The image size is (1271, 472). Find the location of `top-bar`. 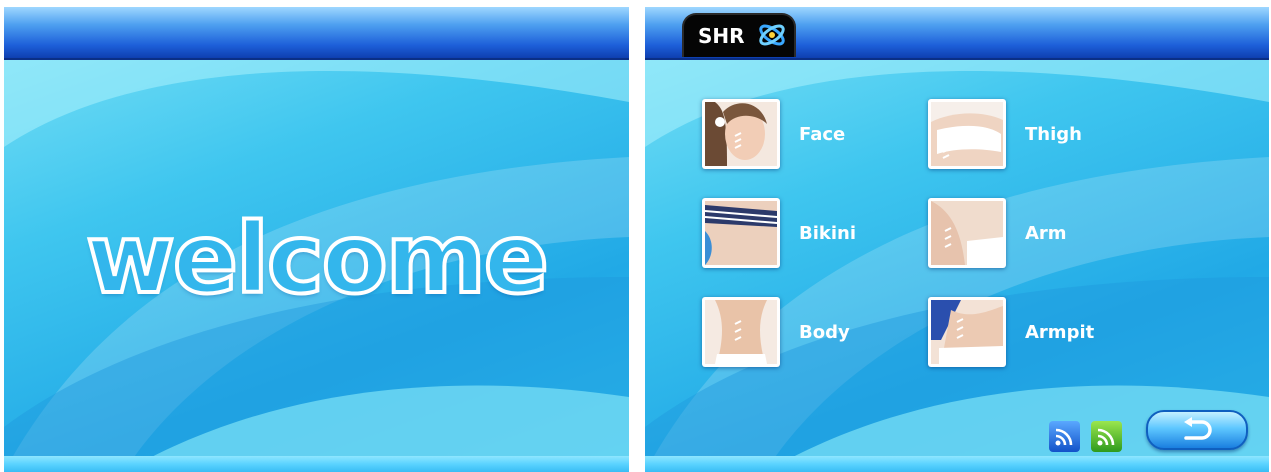

top-bar is located at coordinates (316, 33).